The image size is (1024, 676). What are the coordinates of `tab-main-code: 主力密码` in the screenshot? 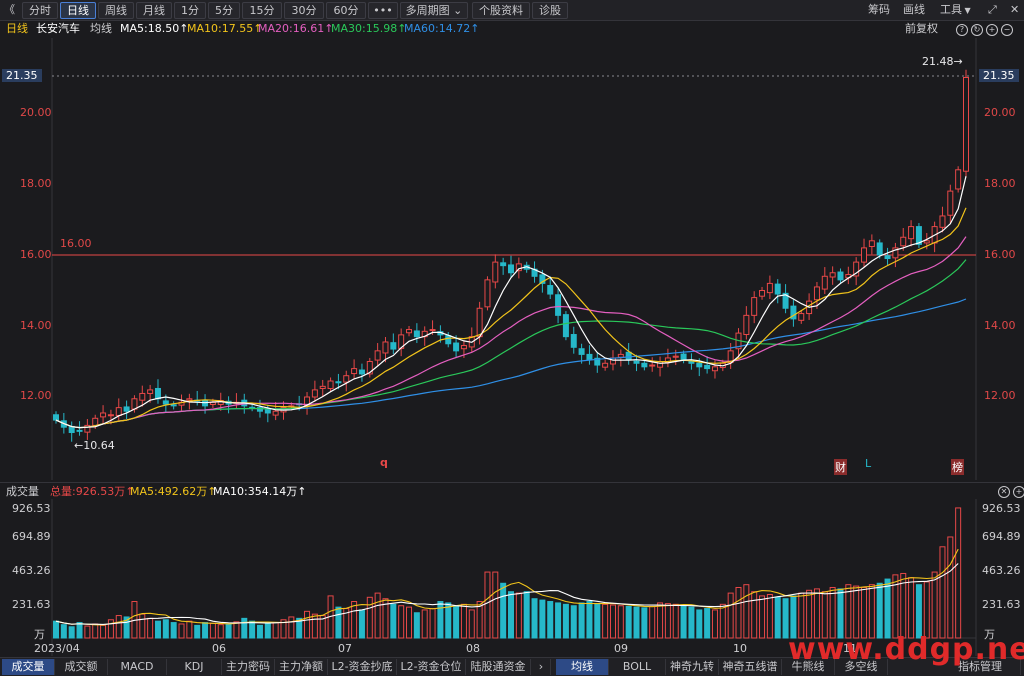 It's located at (248, 667).